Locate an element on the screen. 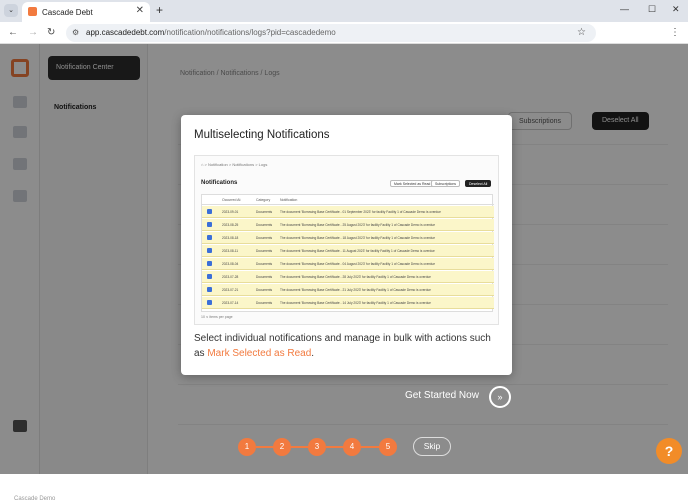 This screenshot has height=502, width=688. preview-date: 2023-08-11 is located at coordinates (230, 251).